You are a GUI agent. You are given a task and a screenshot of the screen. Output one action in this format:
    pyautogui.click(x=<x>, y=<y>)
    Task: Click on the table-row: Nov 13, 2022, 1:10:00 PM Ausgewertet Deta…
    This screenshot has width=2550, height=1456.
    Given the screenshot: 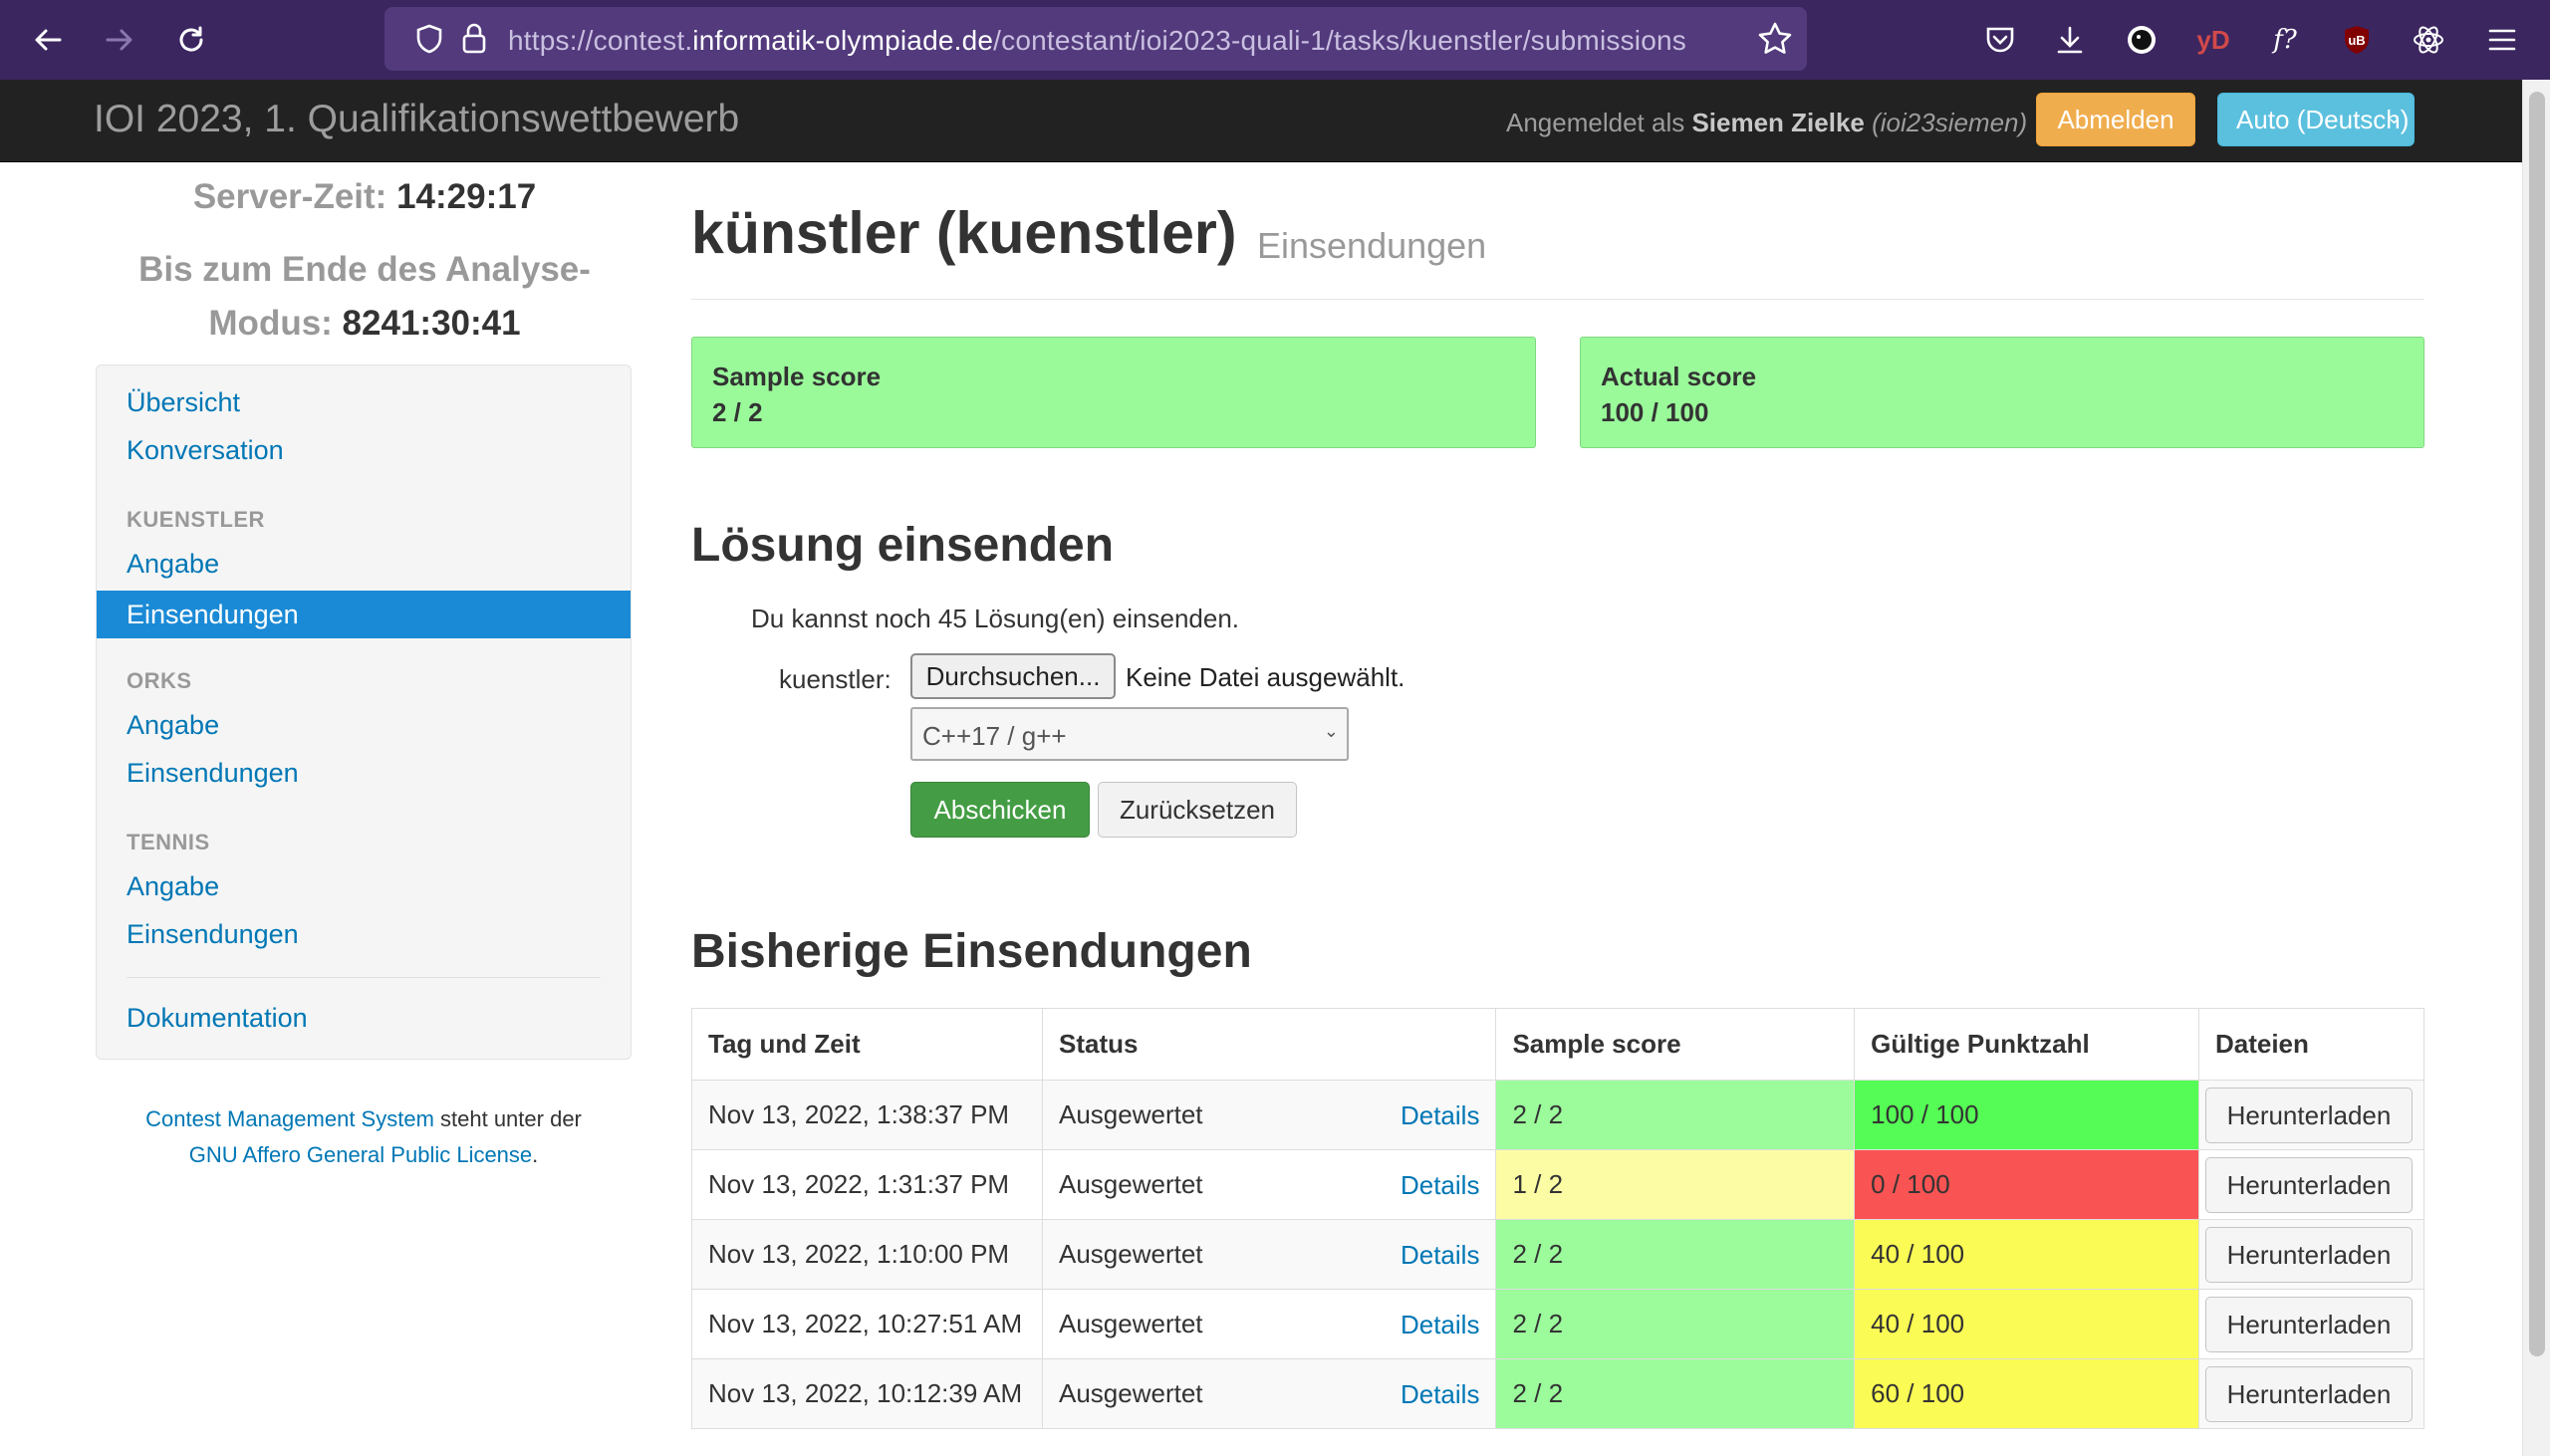 What is the action you would take?
    pyautogui.click(x=1558, y=1254)
    